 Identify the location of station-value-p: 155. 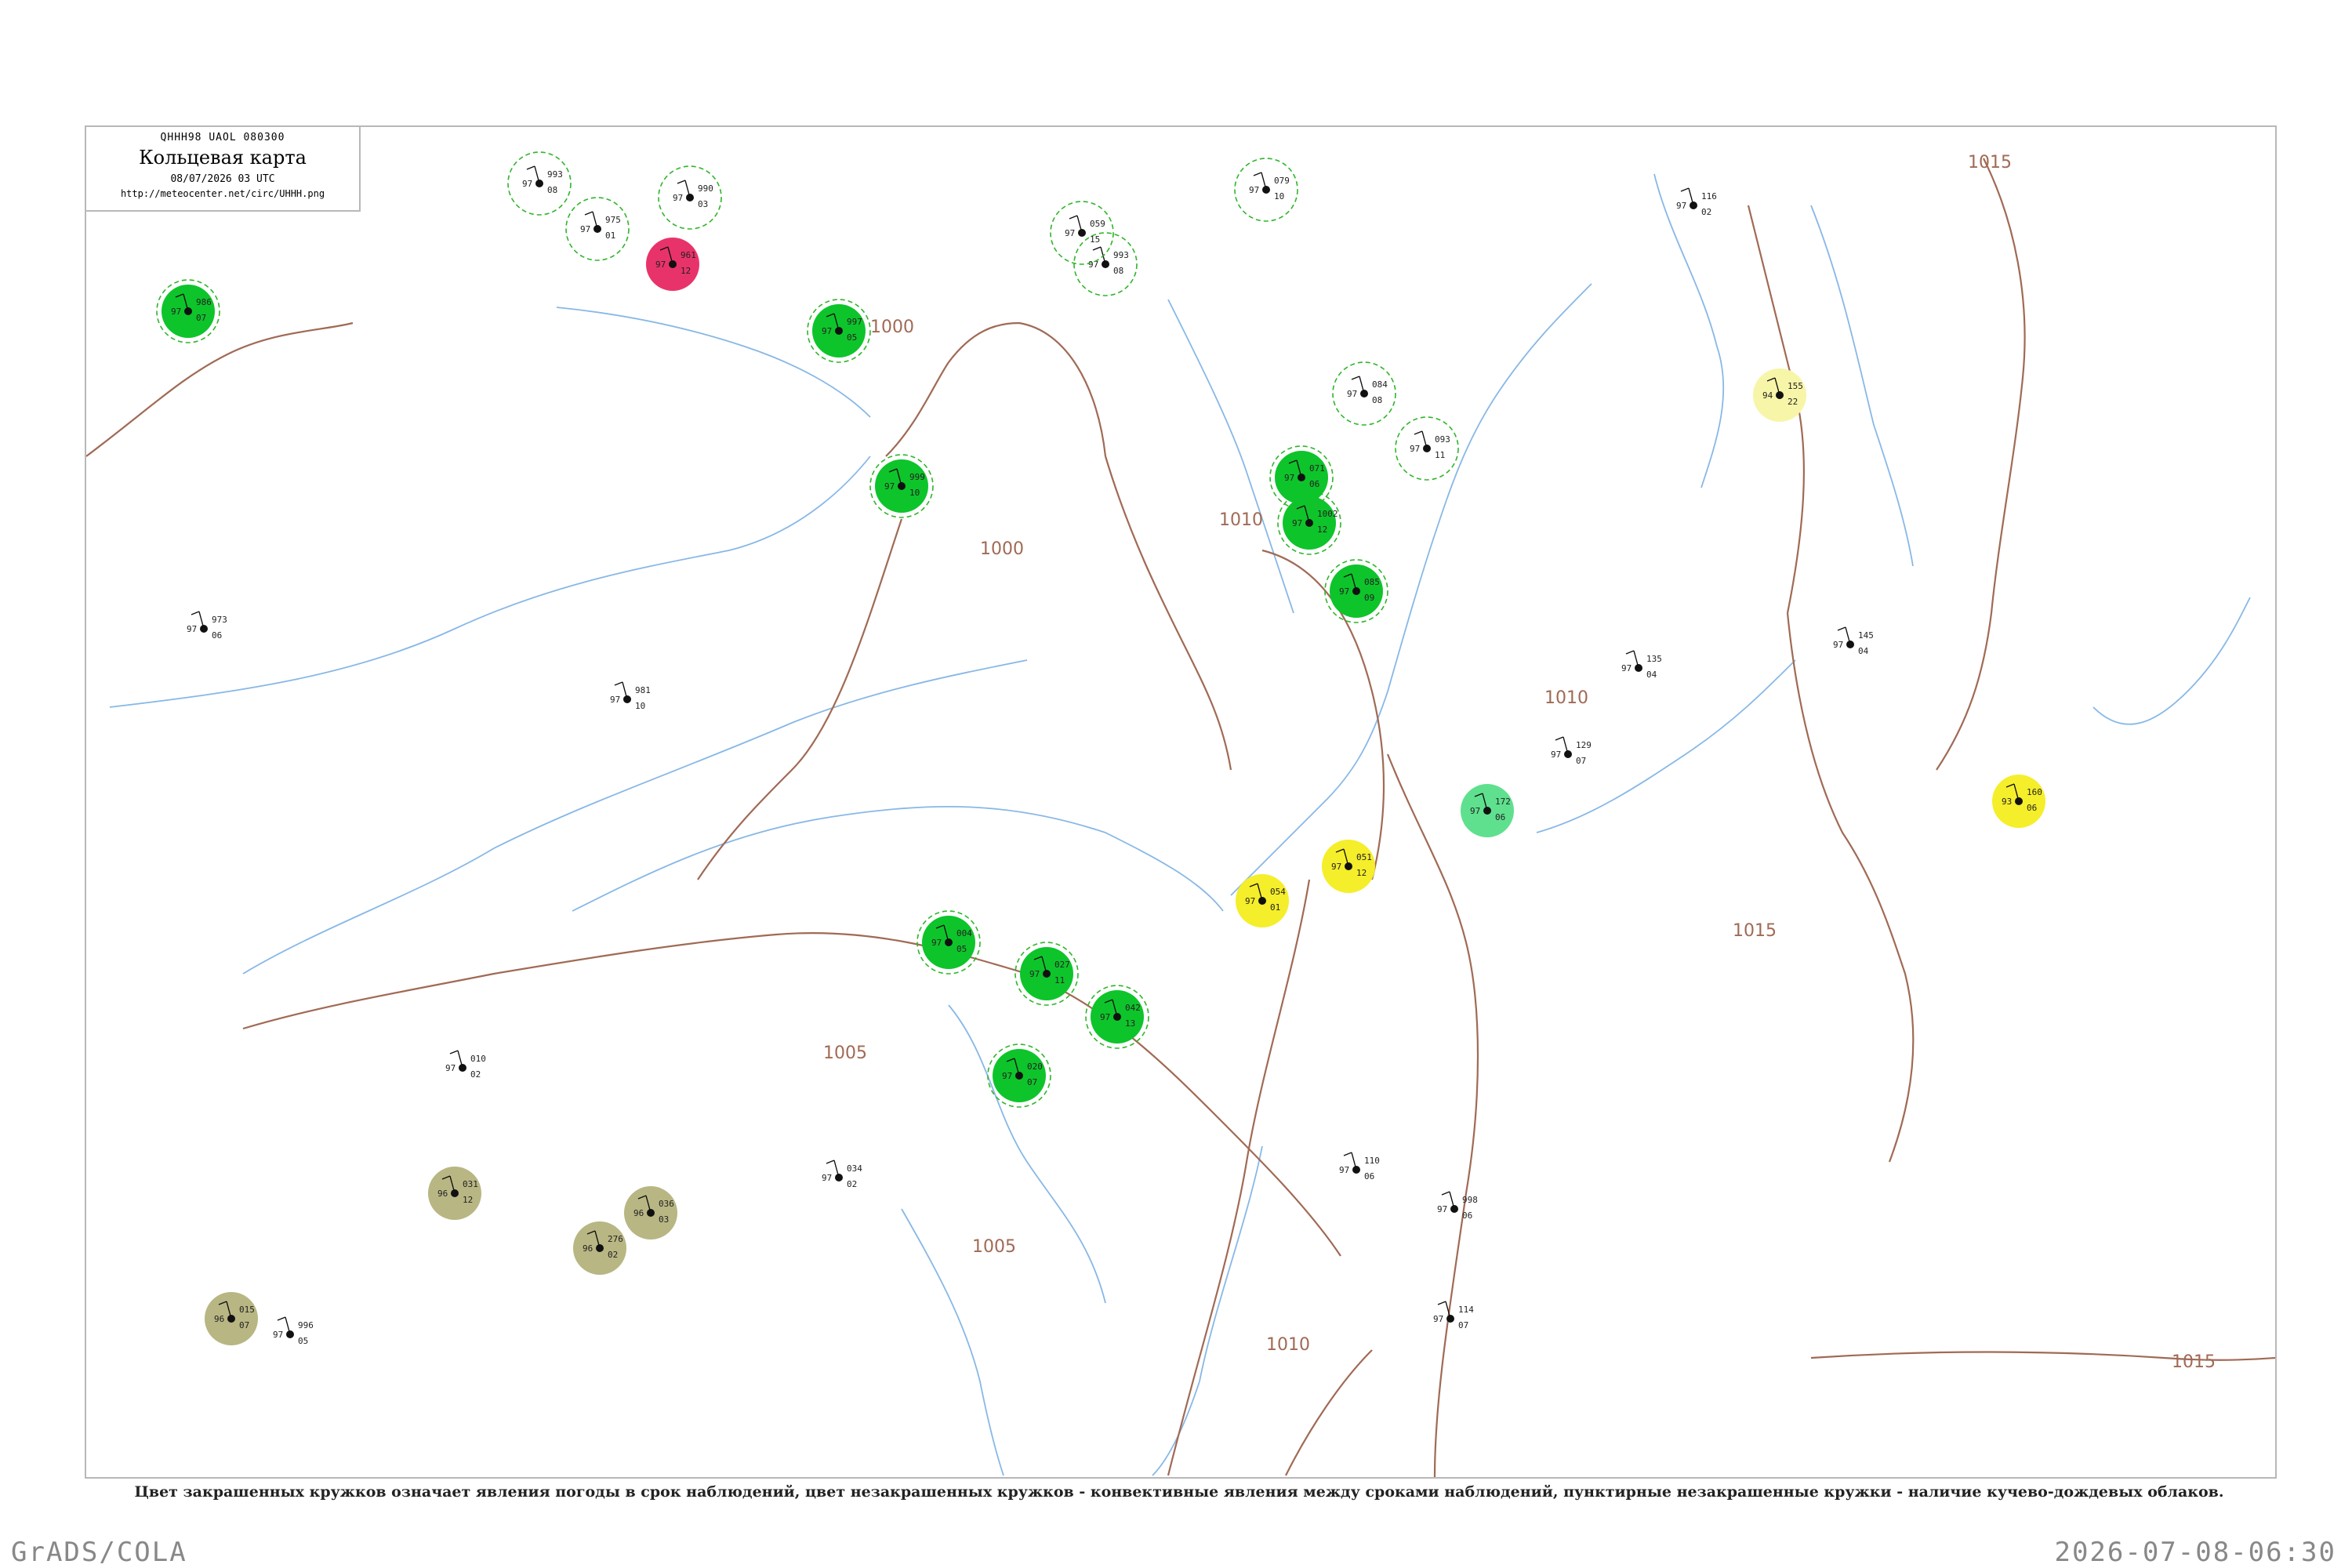
(1796, 386).